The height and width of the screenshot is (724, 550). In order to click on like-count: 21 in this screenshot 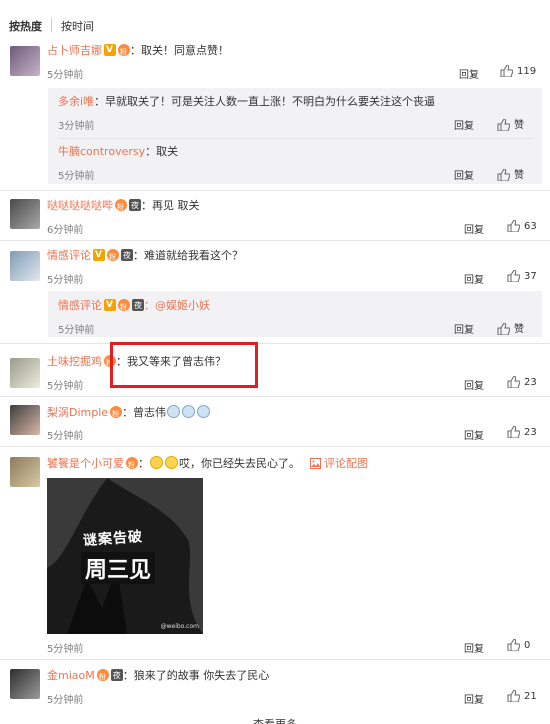, I will do `click(530, 696)`.